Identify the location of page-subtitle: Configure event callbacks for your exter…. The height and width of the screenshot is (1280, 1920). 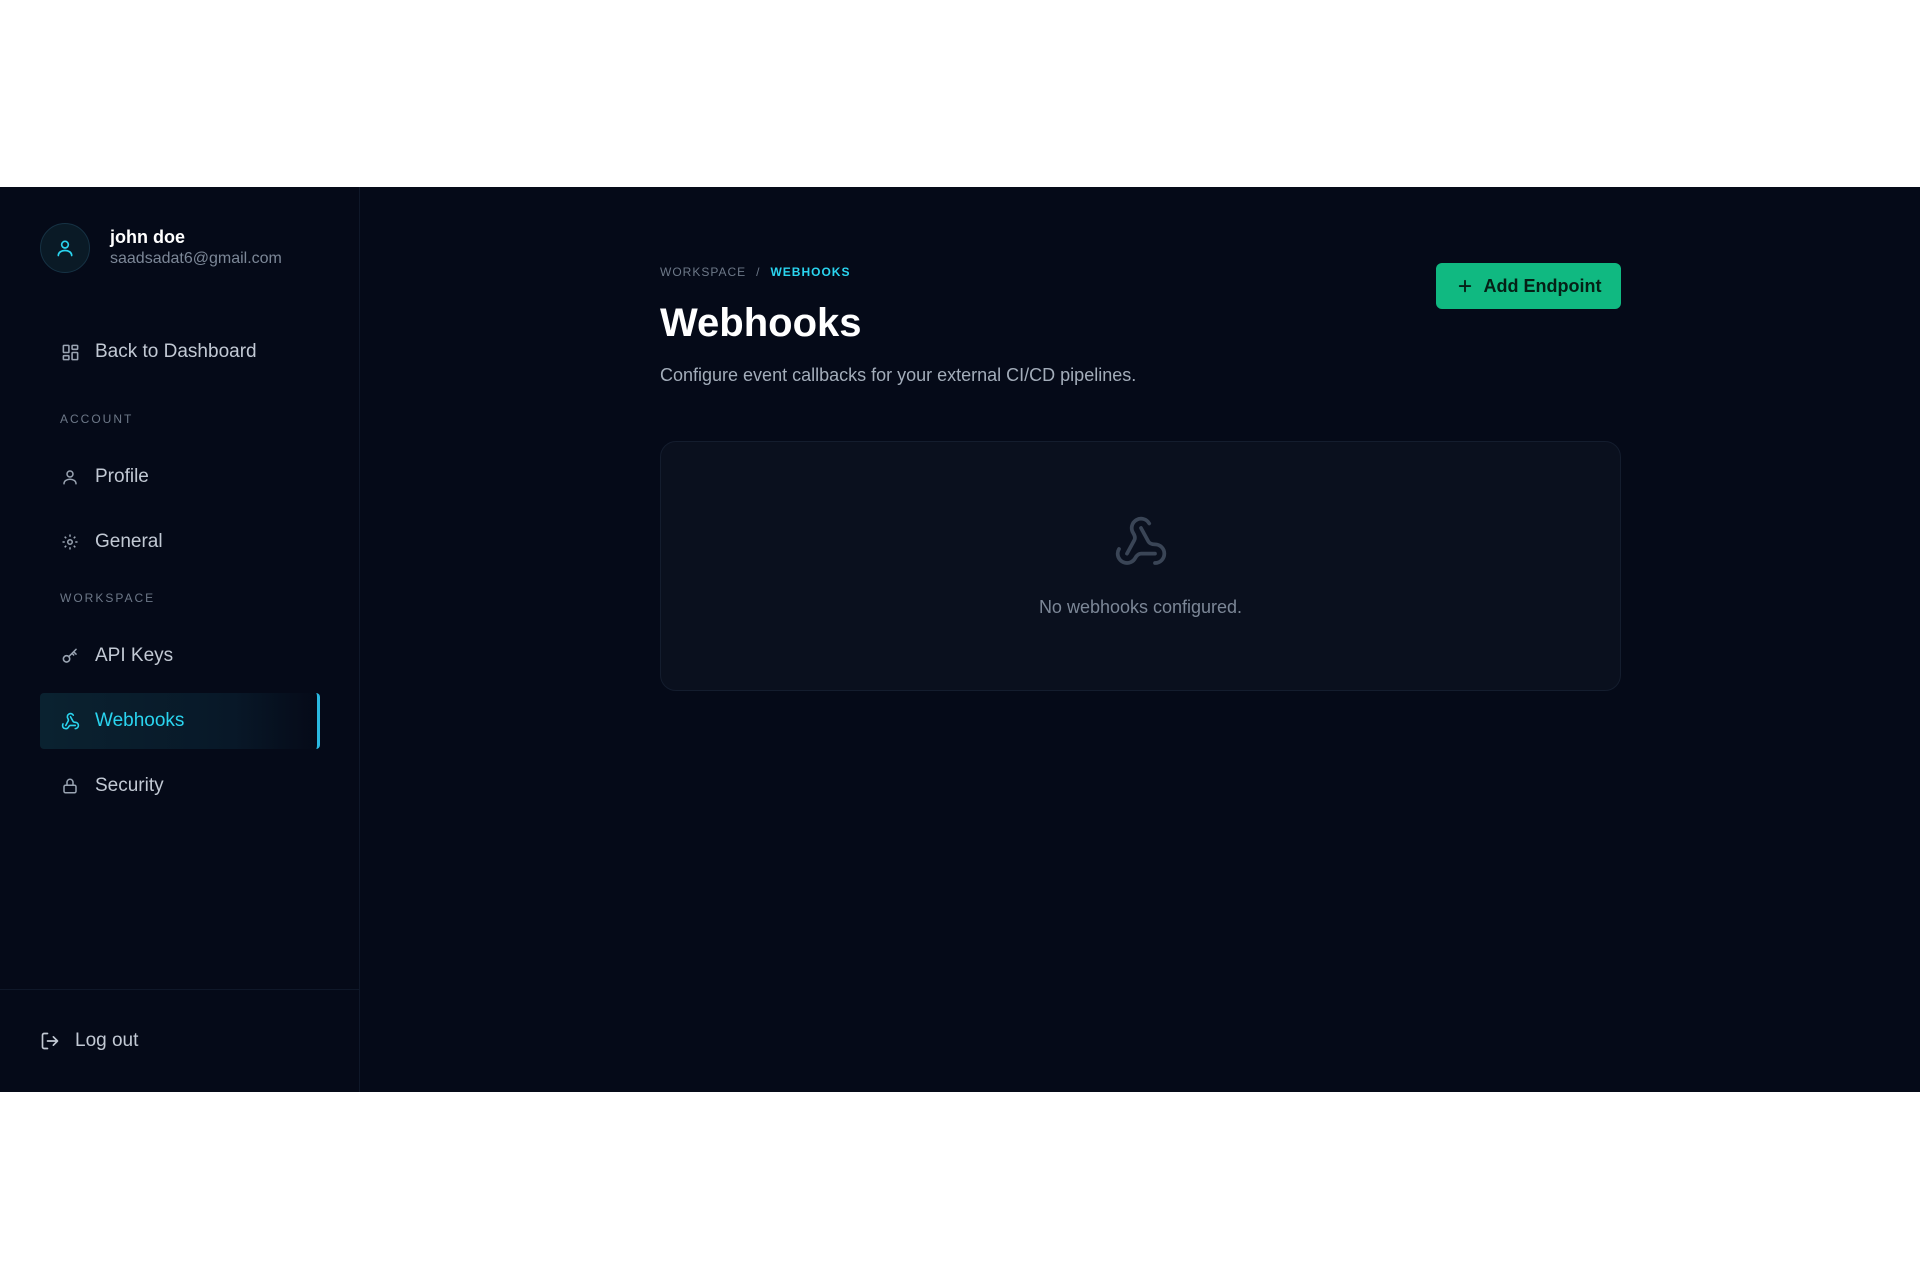
(898, 375).